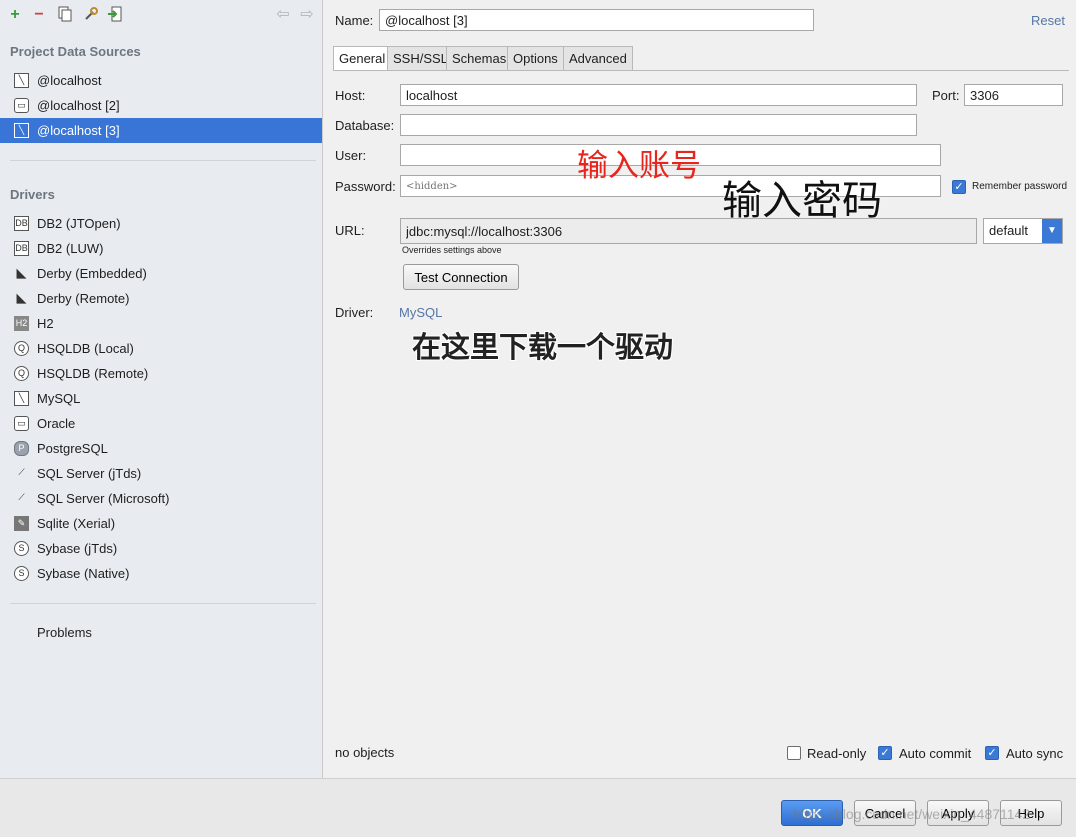  Describe the element at coordinates (161, 573) in the screenshot. I see `driver-item: S Sybase (Native)` at that location.